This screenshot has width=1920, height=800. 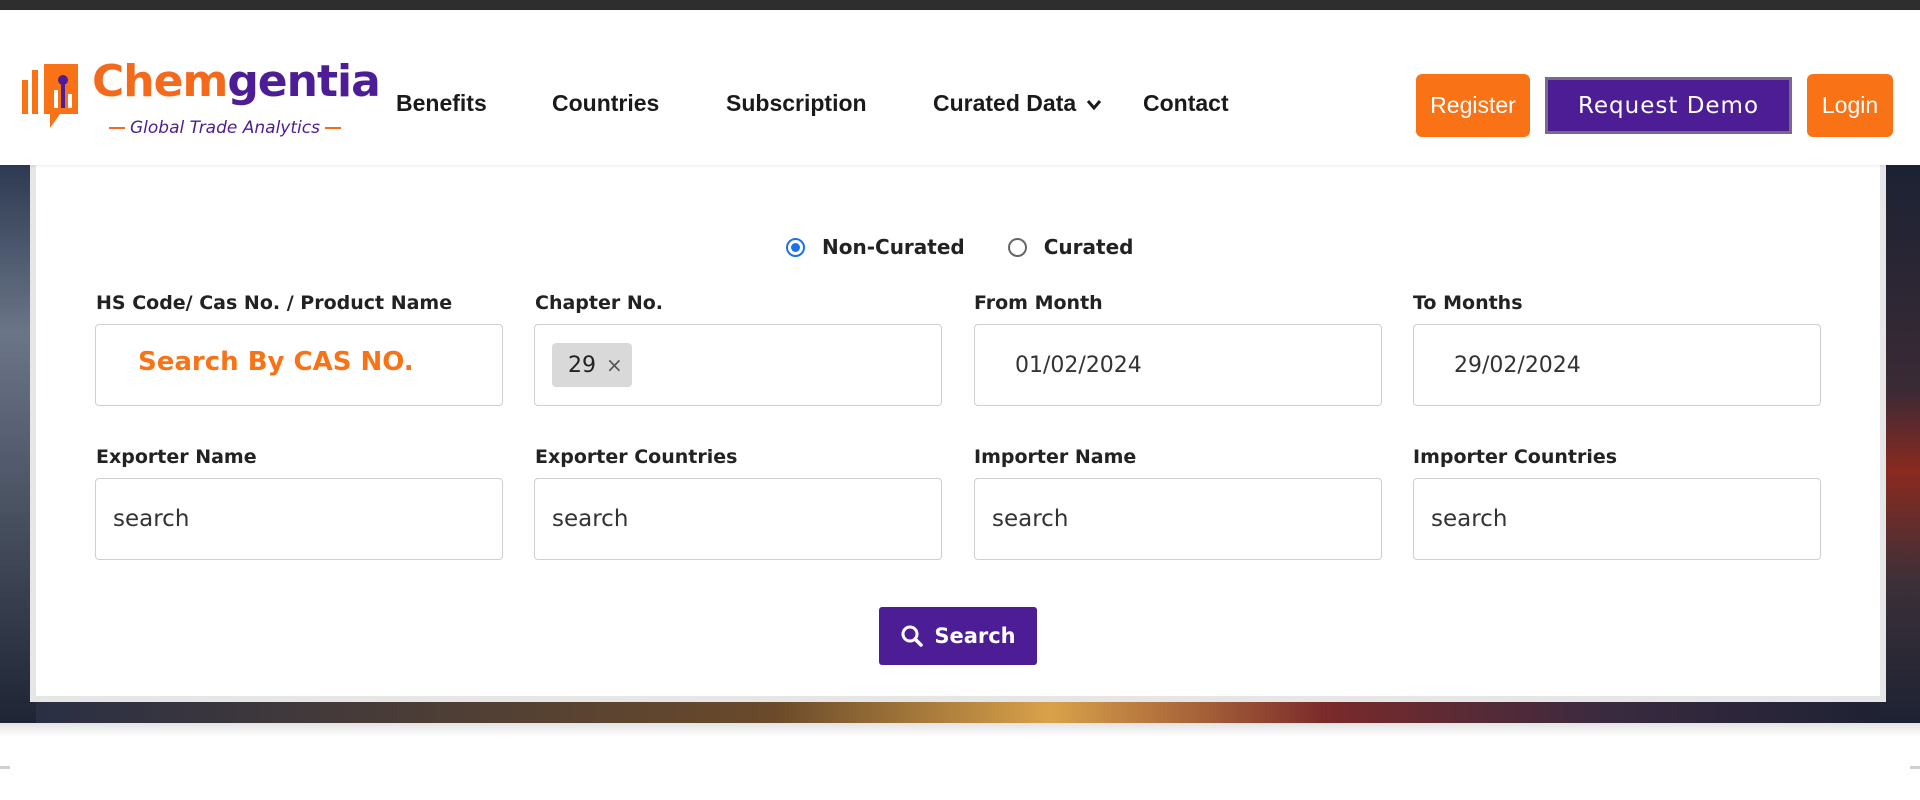 I want to click on nav-contact: Contact, so click(x=1186, y=105).